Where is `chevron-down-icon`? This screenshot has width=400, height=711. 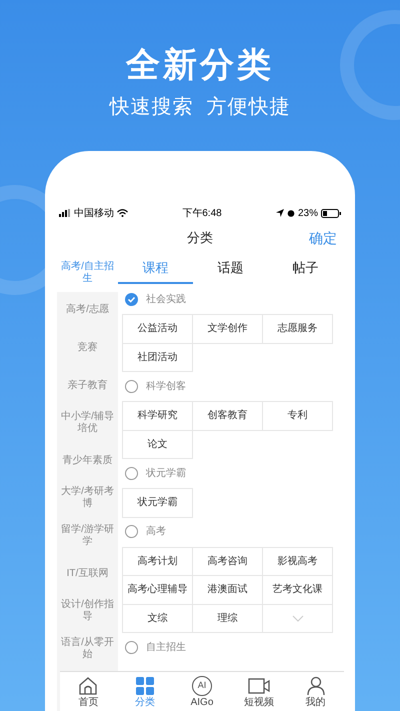
chevron-down-icon is located at coordinates (298, 618).